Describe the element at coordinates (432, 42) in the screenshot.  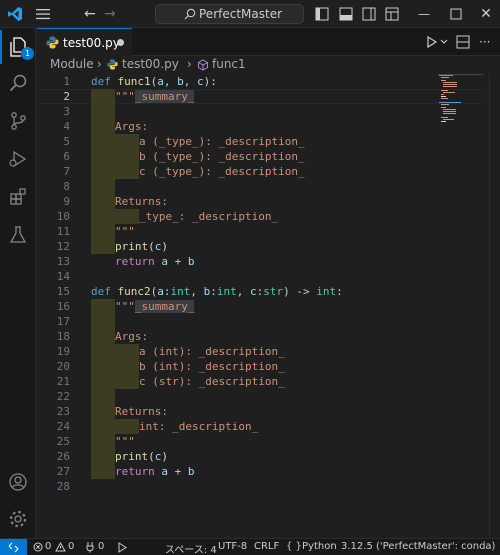
I see `run-python-file-icon` at that location.